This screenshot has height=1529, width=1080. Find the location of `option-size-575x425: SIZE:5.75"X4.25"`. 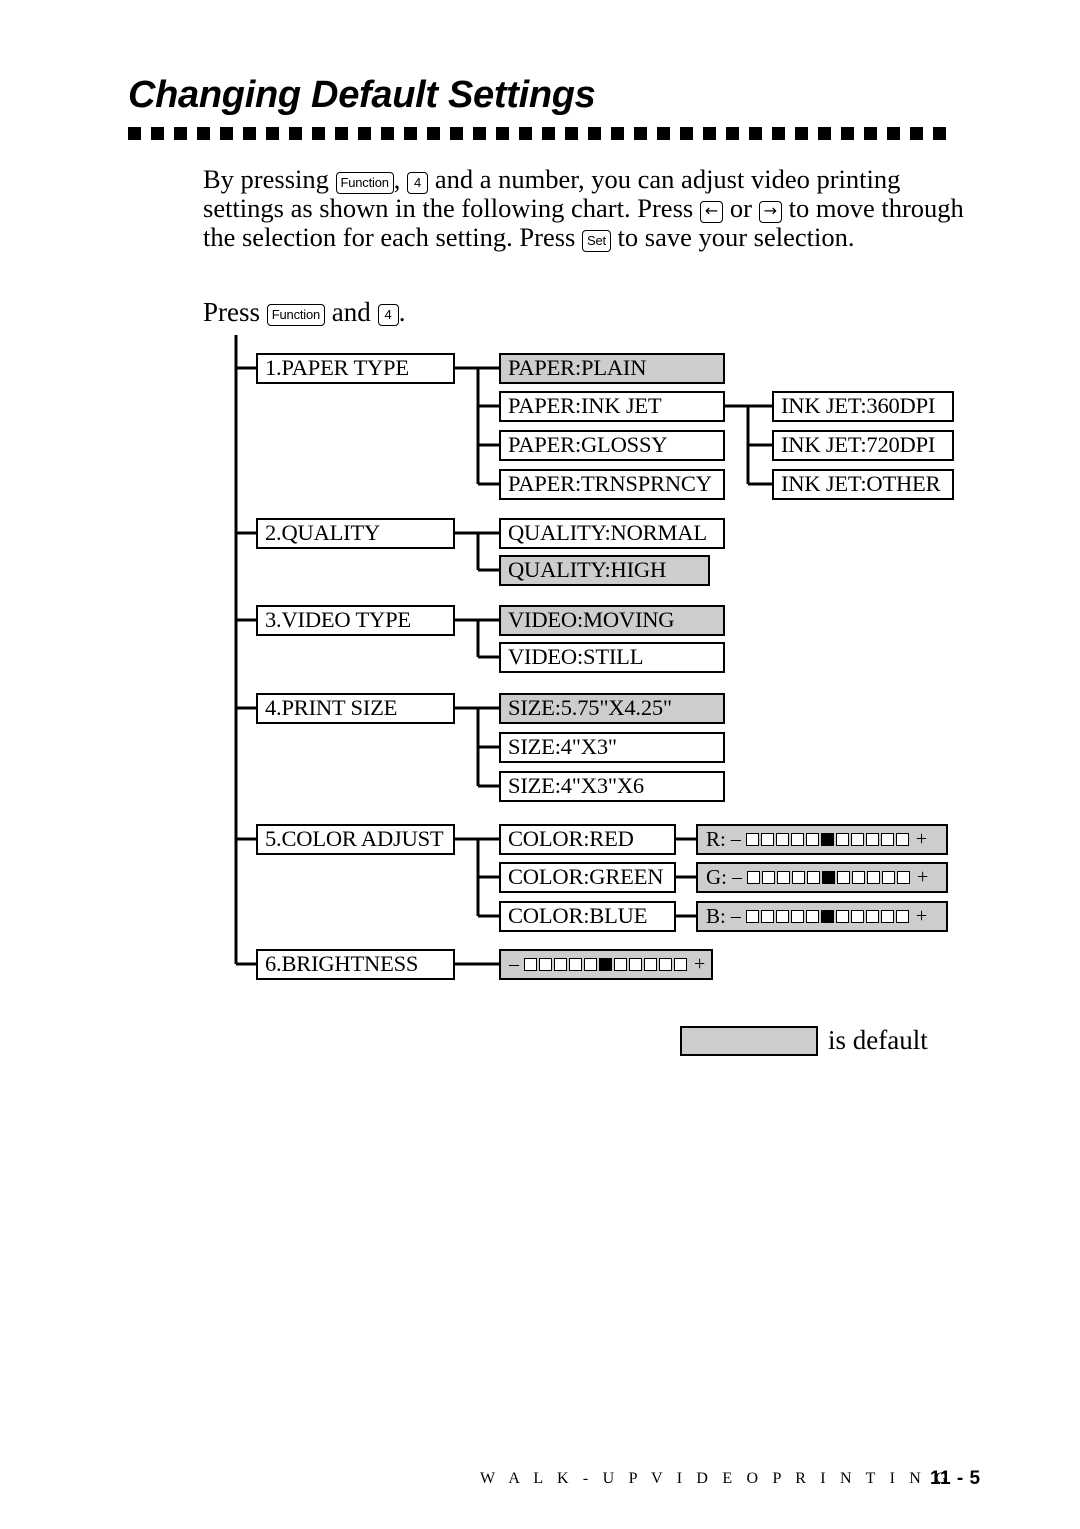

option-size-575x425: SIZE:5.75"X4.25" is located at coordinates (612, 708).